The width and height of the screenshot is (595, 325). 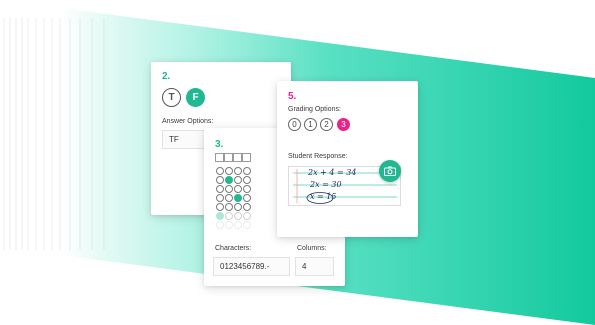 What do you see at coordinates (326, 184) in the screenshot?
I see `handwriting-line-2: 2x = 30` at bounding box center [326, 184].